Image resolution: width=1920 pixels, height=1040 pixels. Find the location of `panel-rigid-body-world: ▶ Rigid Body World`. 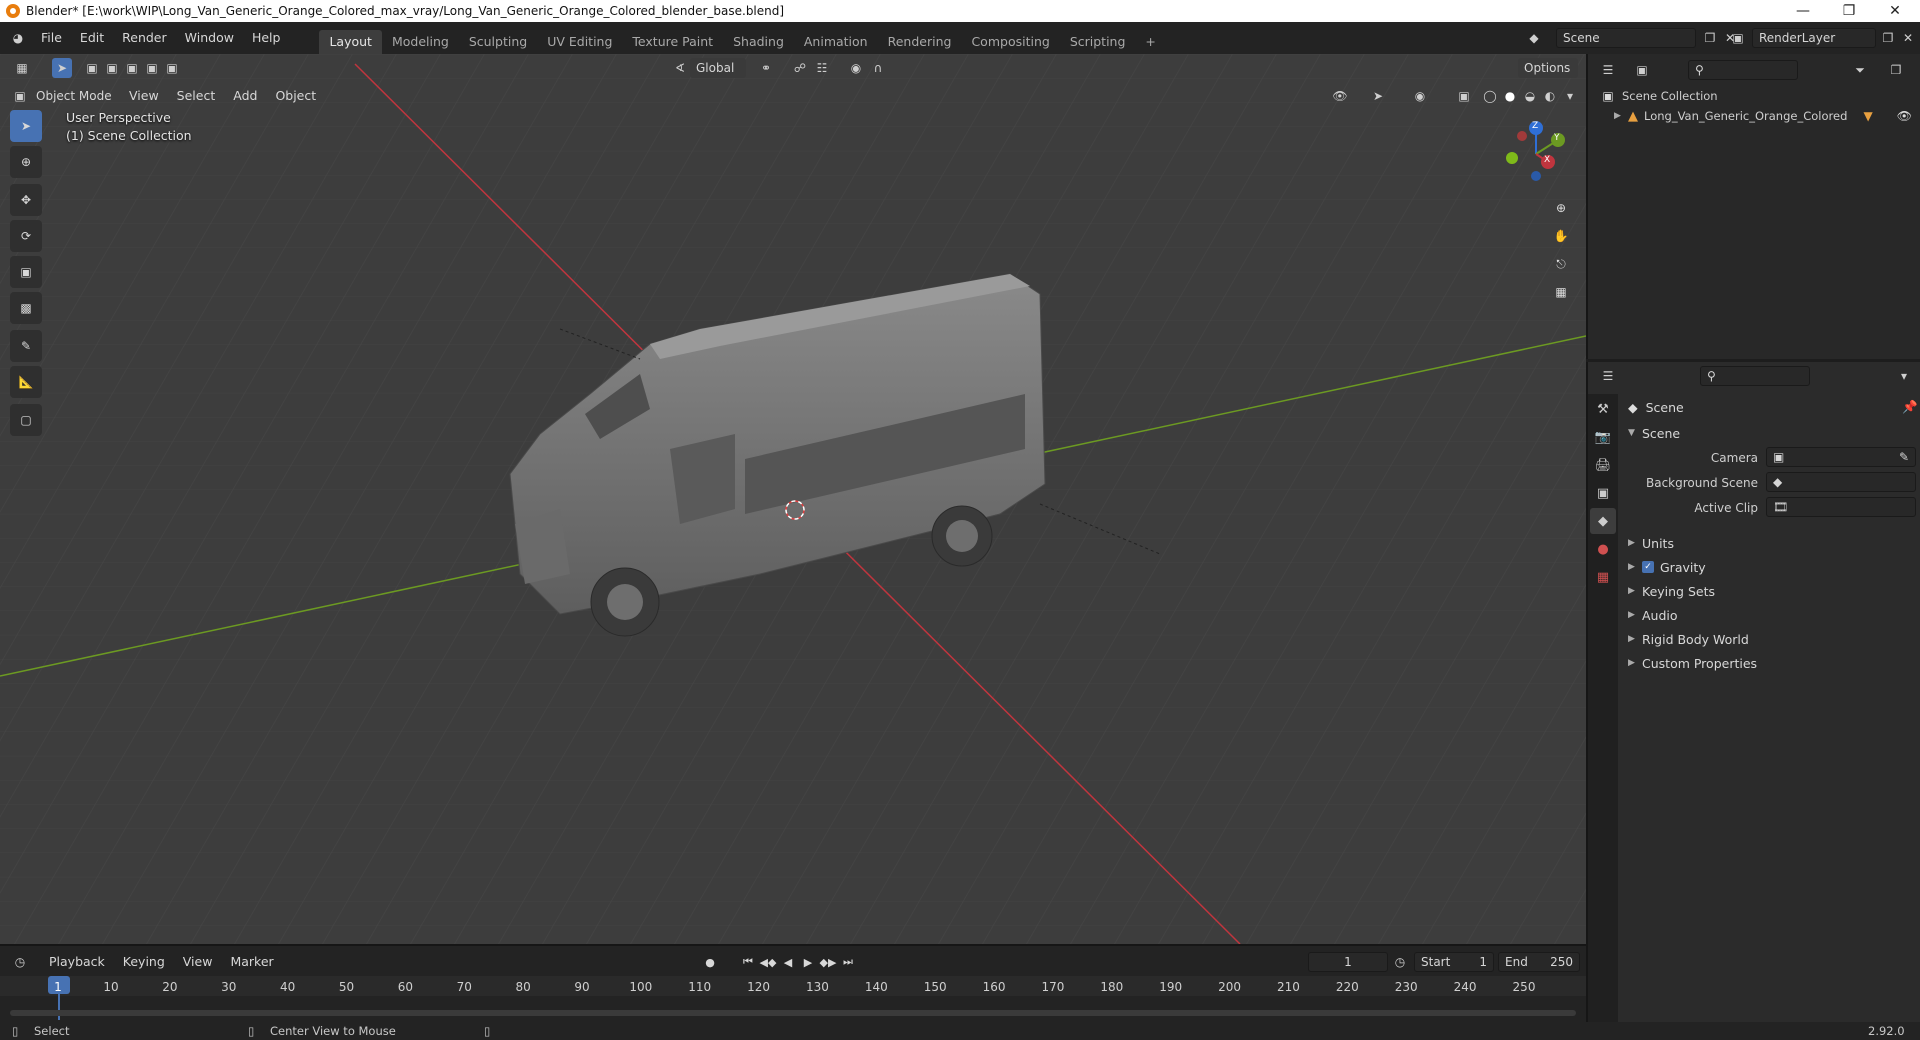

panel-rigid-body-world: ▶ Rigid Body World is located at coordinates (1773, 639).